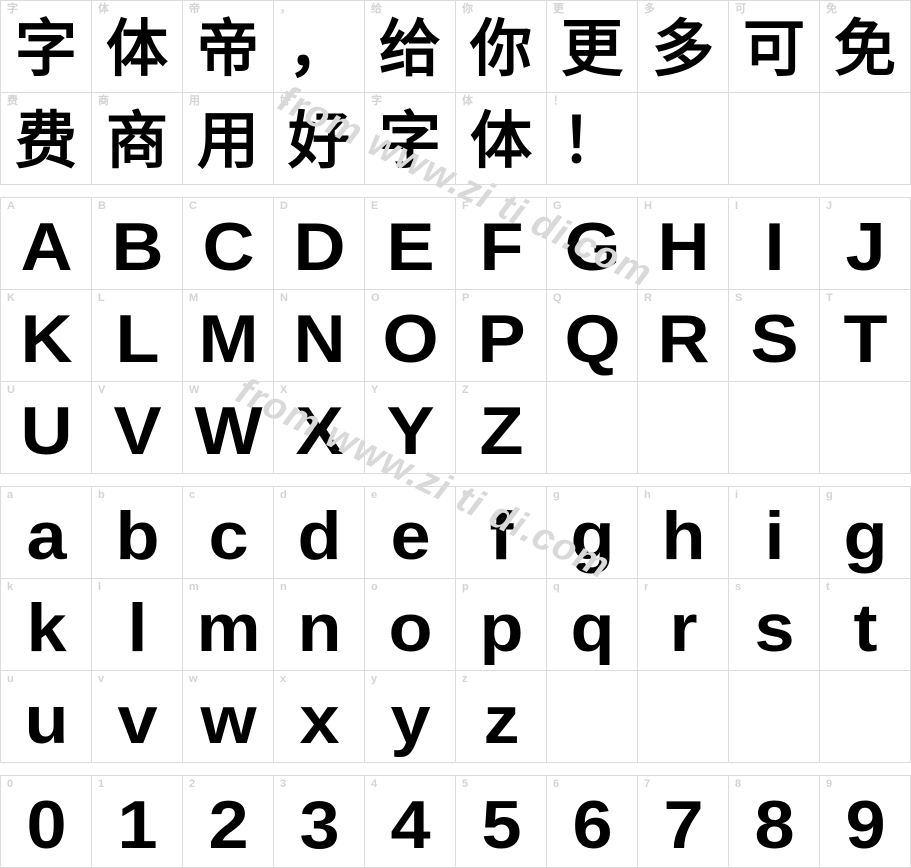 The width and height of the screenshot is (911, 868). I want to click on glyph-cell: 77, so click(683, 822).